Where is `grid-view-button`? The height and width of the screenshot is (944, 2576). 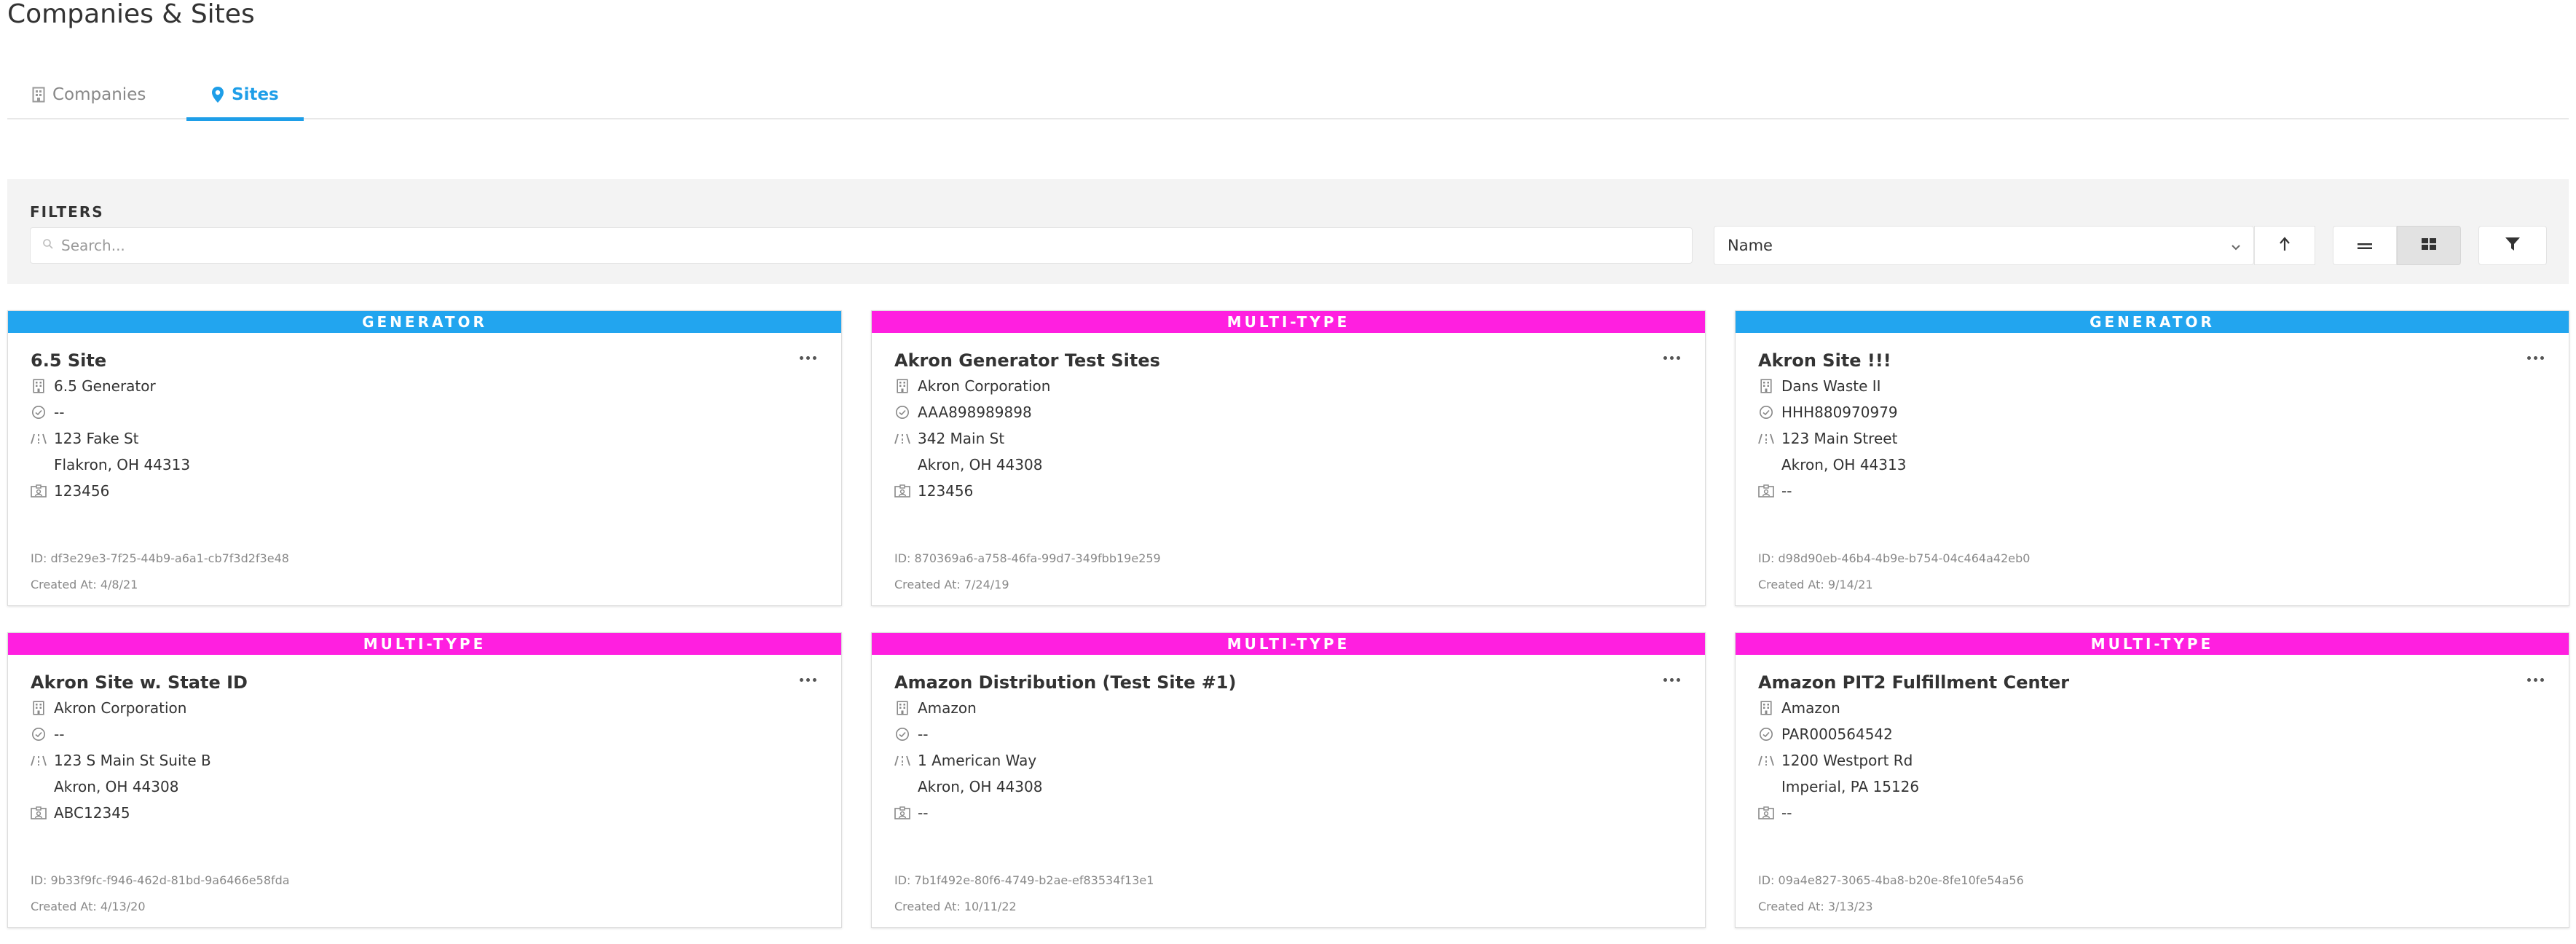
grid-view-button is located at coordinates (2429, 245).